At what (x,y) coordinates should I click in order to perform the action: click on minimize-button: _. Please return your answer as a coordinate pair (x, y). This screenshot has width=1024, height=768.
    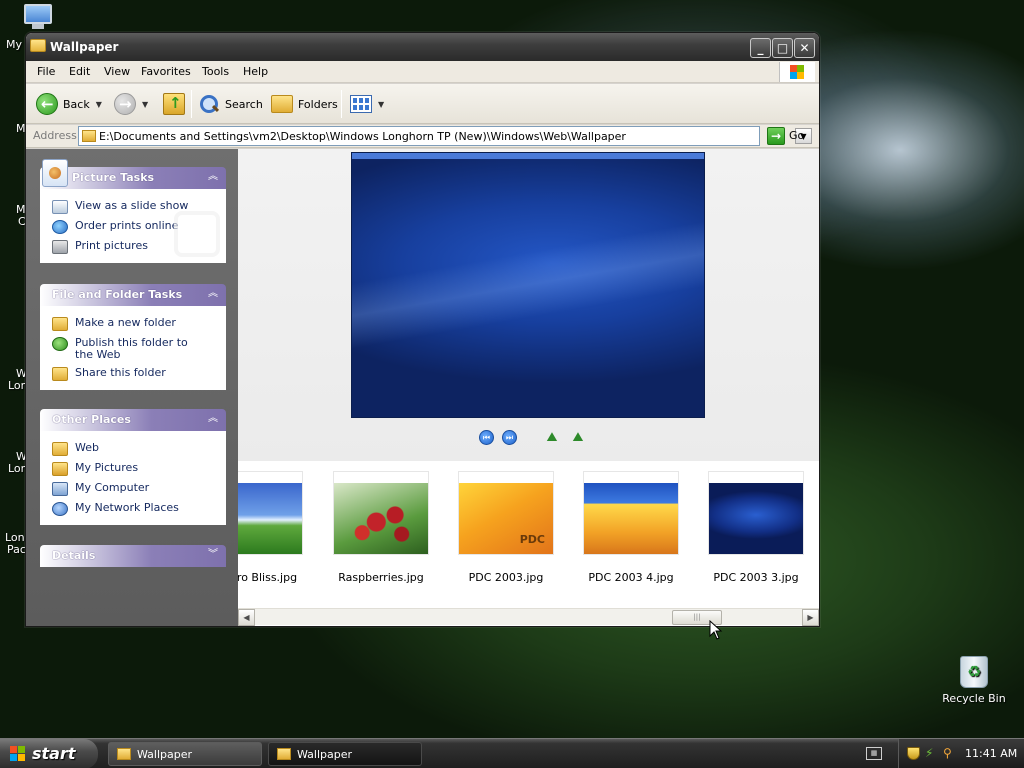
    Looking at the image, I should click on (760, 48).